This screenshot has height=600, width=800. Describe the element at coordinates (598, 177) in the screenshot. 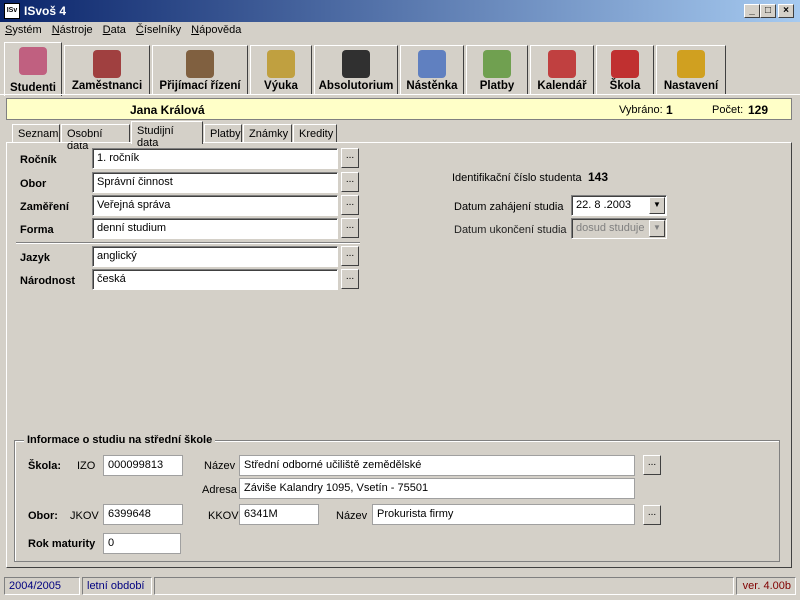

I see `student-id-value: 143` at that location.